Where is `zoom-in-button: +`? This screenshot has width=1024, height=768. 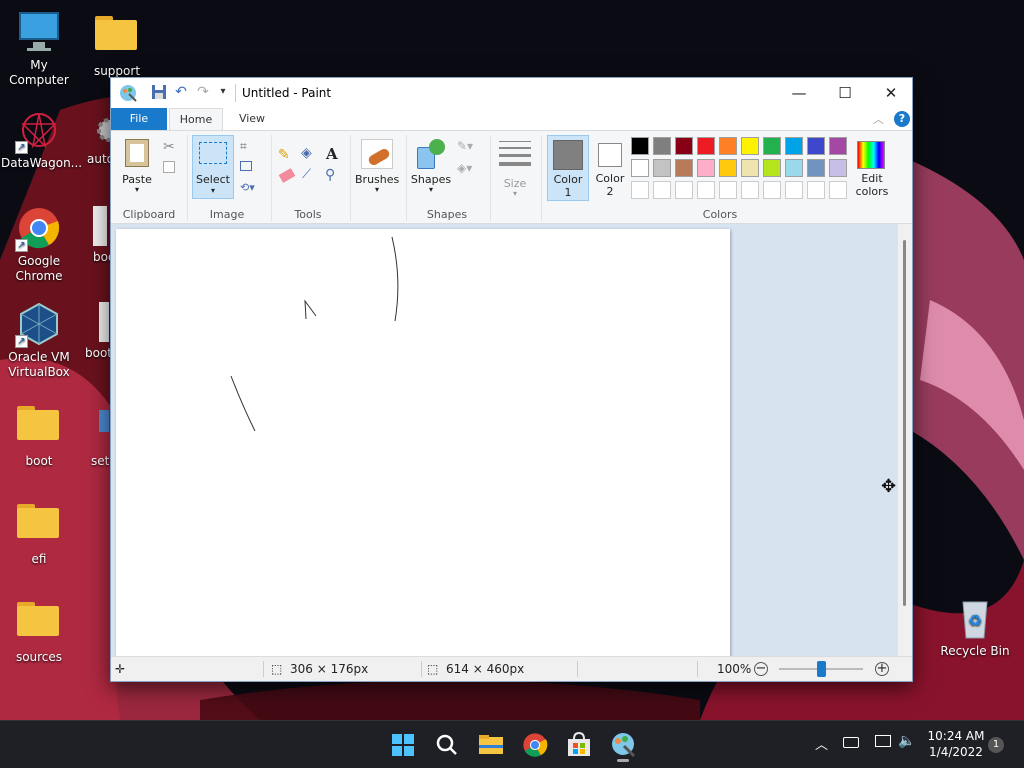 zoom-in-button: + is located at coordinates (882, 669).